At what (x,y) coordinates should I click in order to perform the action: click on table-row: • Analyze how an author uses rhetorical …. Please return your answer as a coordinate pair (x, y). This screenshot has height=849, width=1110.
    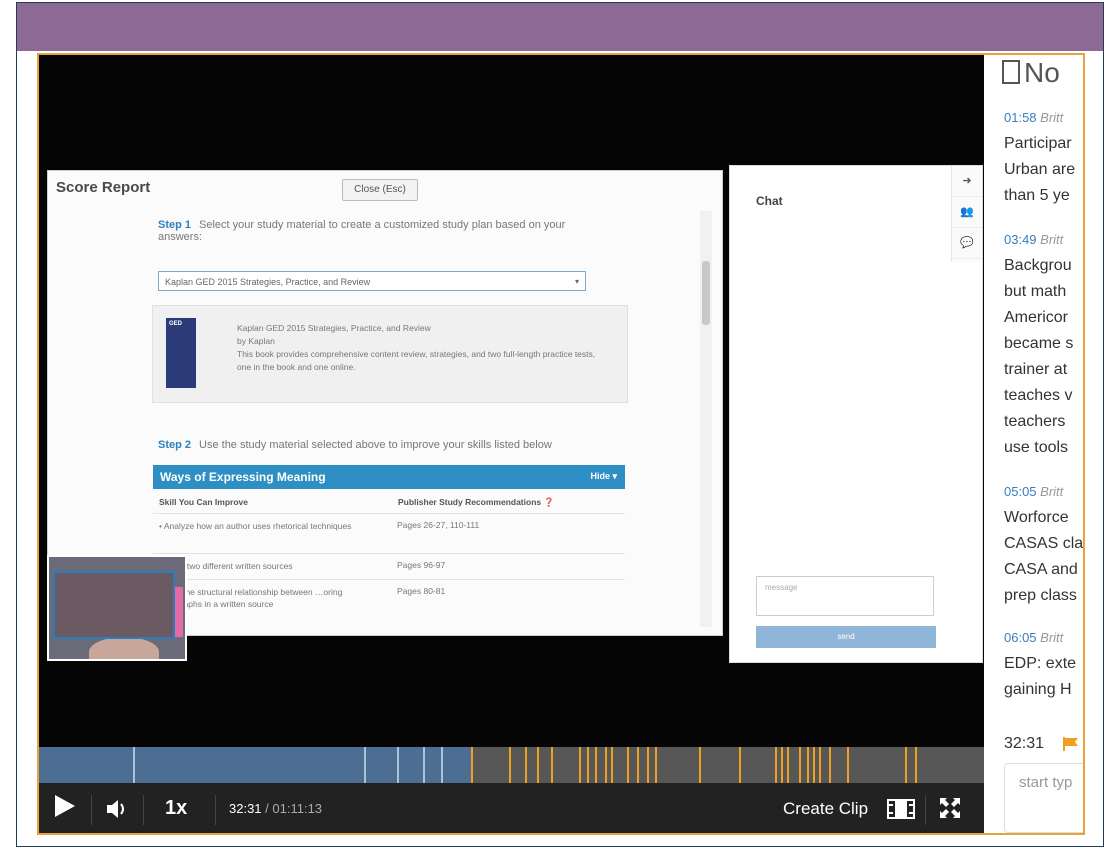
    Looking at the image, I should click on (389, 532).